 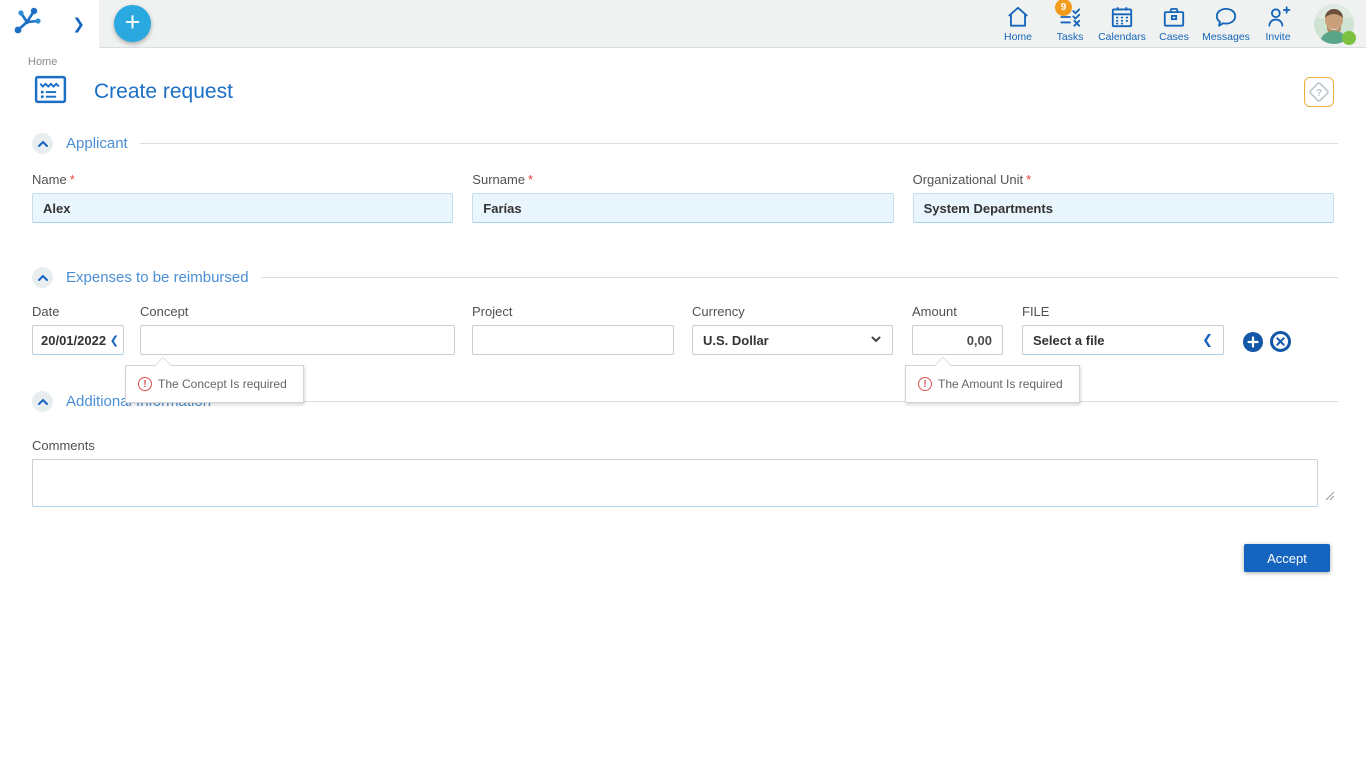 What do you see at coordinates (78, 24) in the screenshot?
I see `expand-menu-chevron-icon: ❯` at bounding box center [78, 24].